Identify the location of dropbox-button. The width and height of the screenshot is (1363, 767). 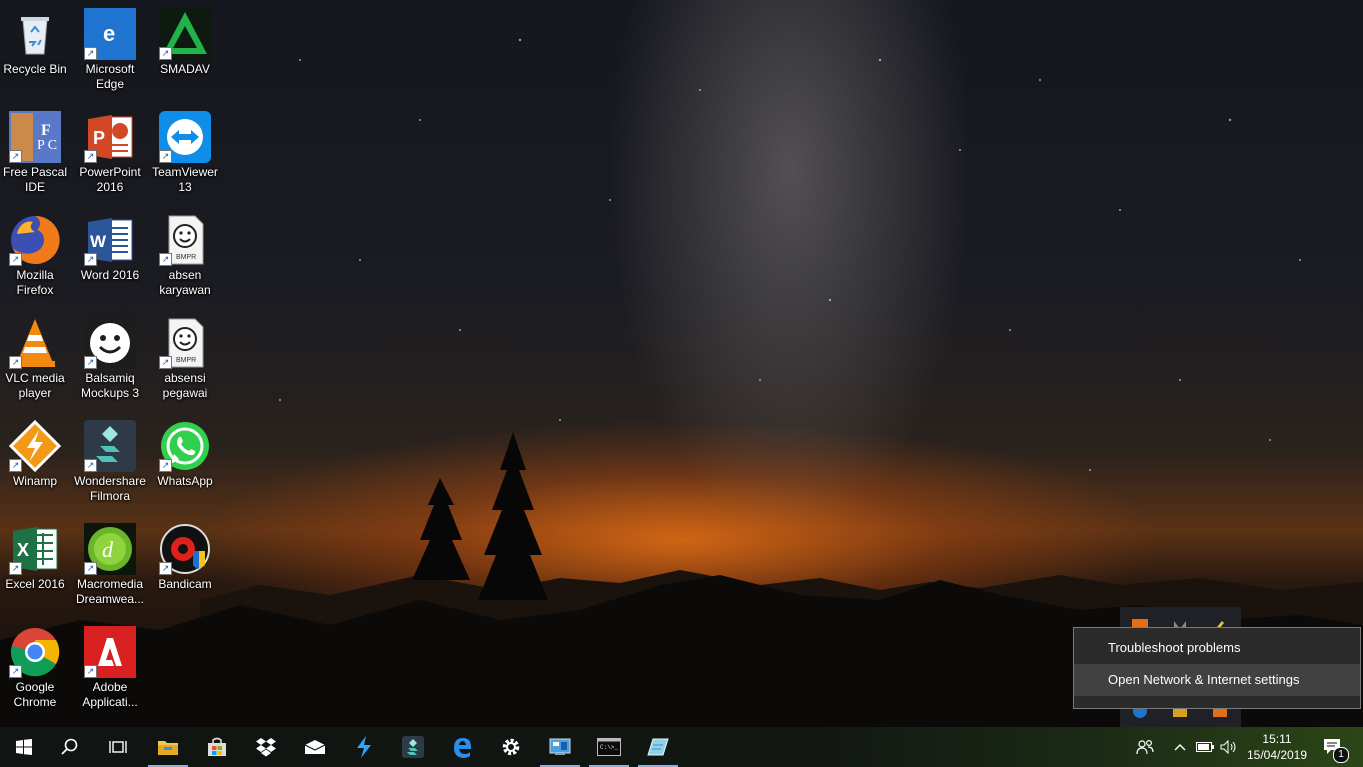
(266, 747).